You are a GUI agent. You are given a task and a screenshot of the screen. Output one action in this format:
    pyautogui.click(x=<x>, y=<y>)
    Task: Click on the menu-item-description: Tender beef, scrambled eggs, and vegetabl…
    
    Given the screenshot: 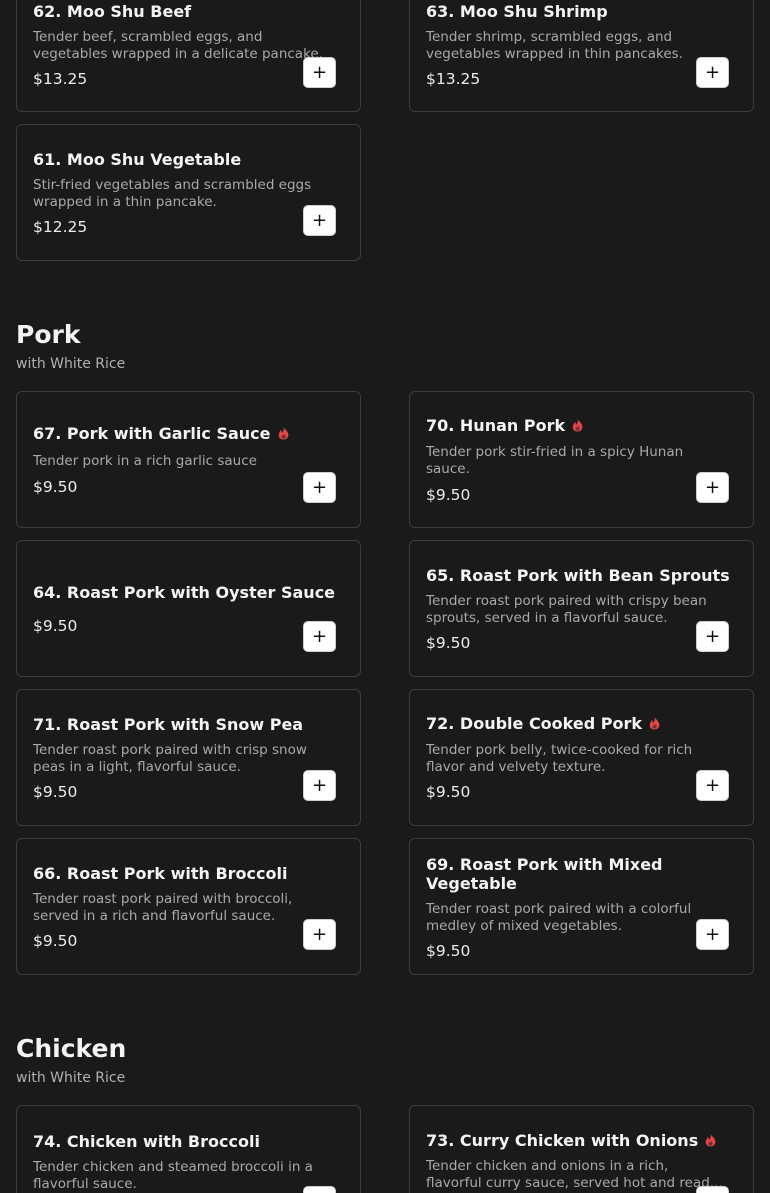 What is the action you would take?
    pyautogui.click(x=178, y=45)
    